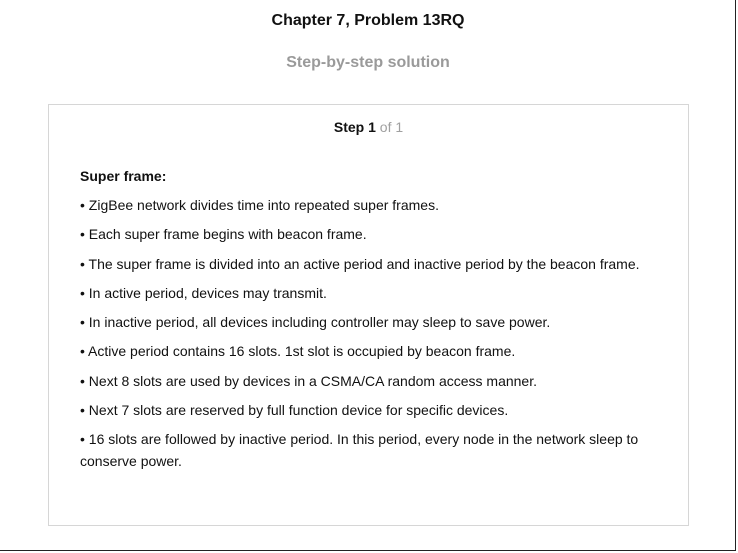 The width and height of the screenshot is (738, 553). Describe the element at coordinates (368, 20) in the screenshot. I see `chapter-title: Chapter 7, Problem 13RQ` at that location.